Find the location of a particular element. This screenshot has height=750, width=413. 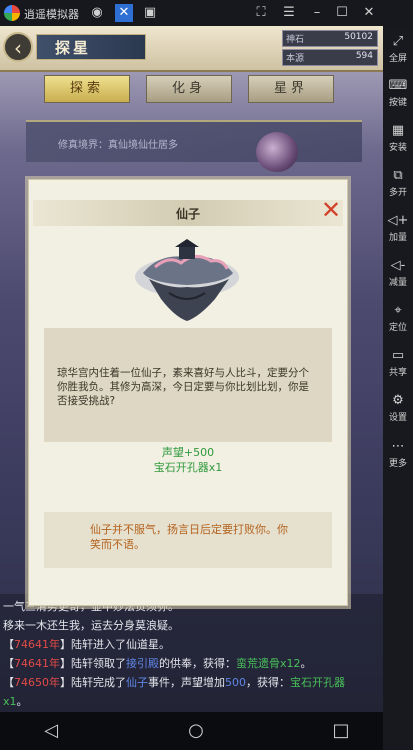

multi-instance-icon: ⧉ is located at coordinates (398, 175).